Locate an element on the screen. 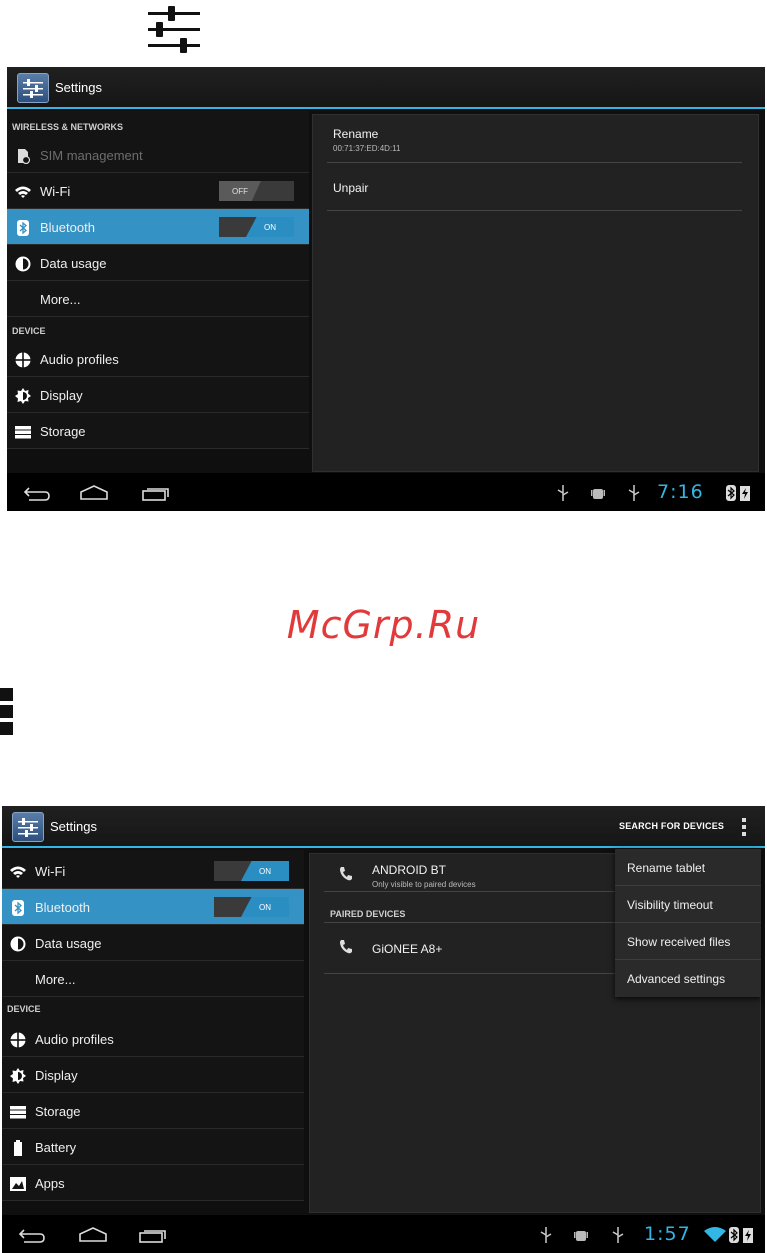  action-bar: Settings is located at coordinates (386, 88).